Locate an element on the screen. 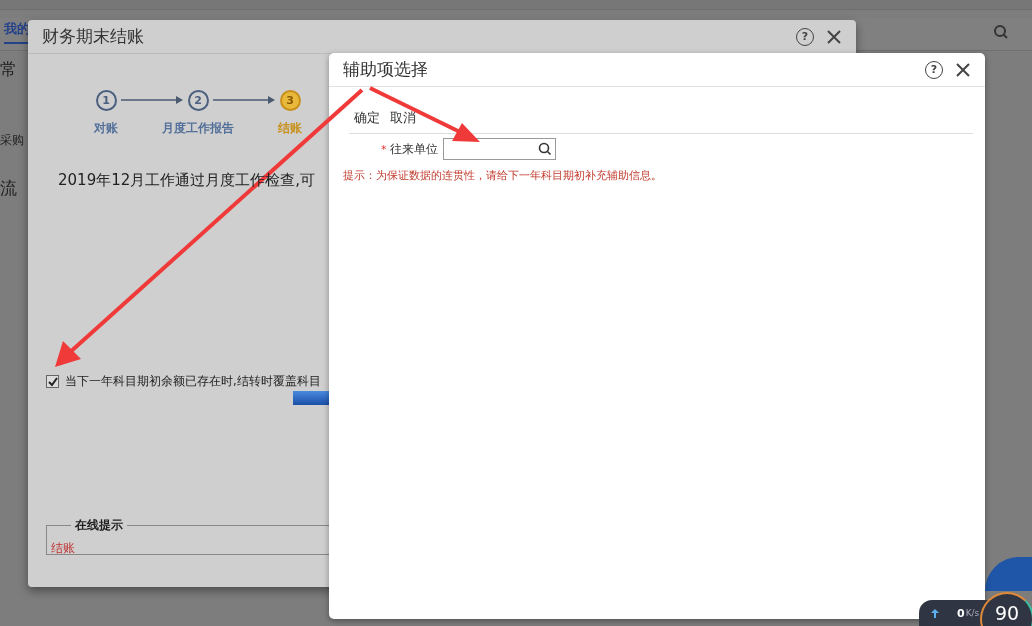 The width and height of the screenshot is (1032, 626). required-mark: * is located at coordinates (384, 149).